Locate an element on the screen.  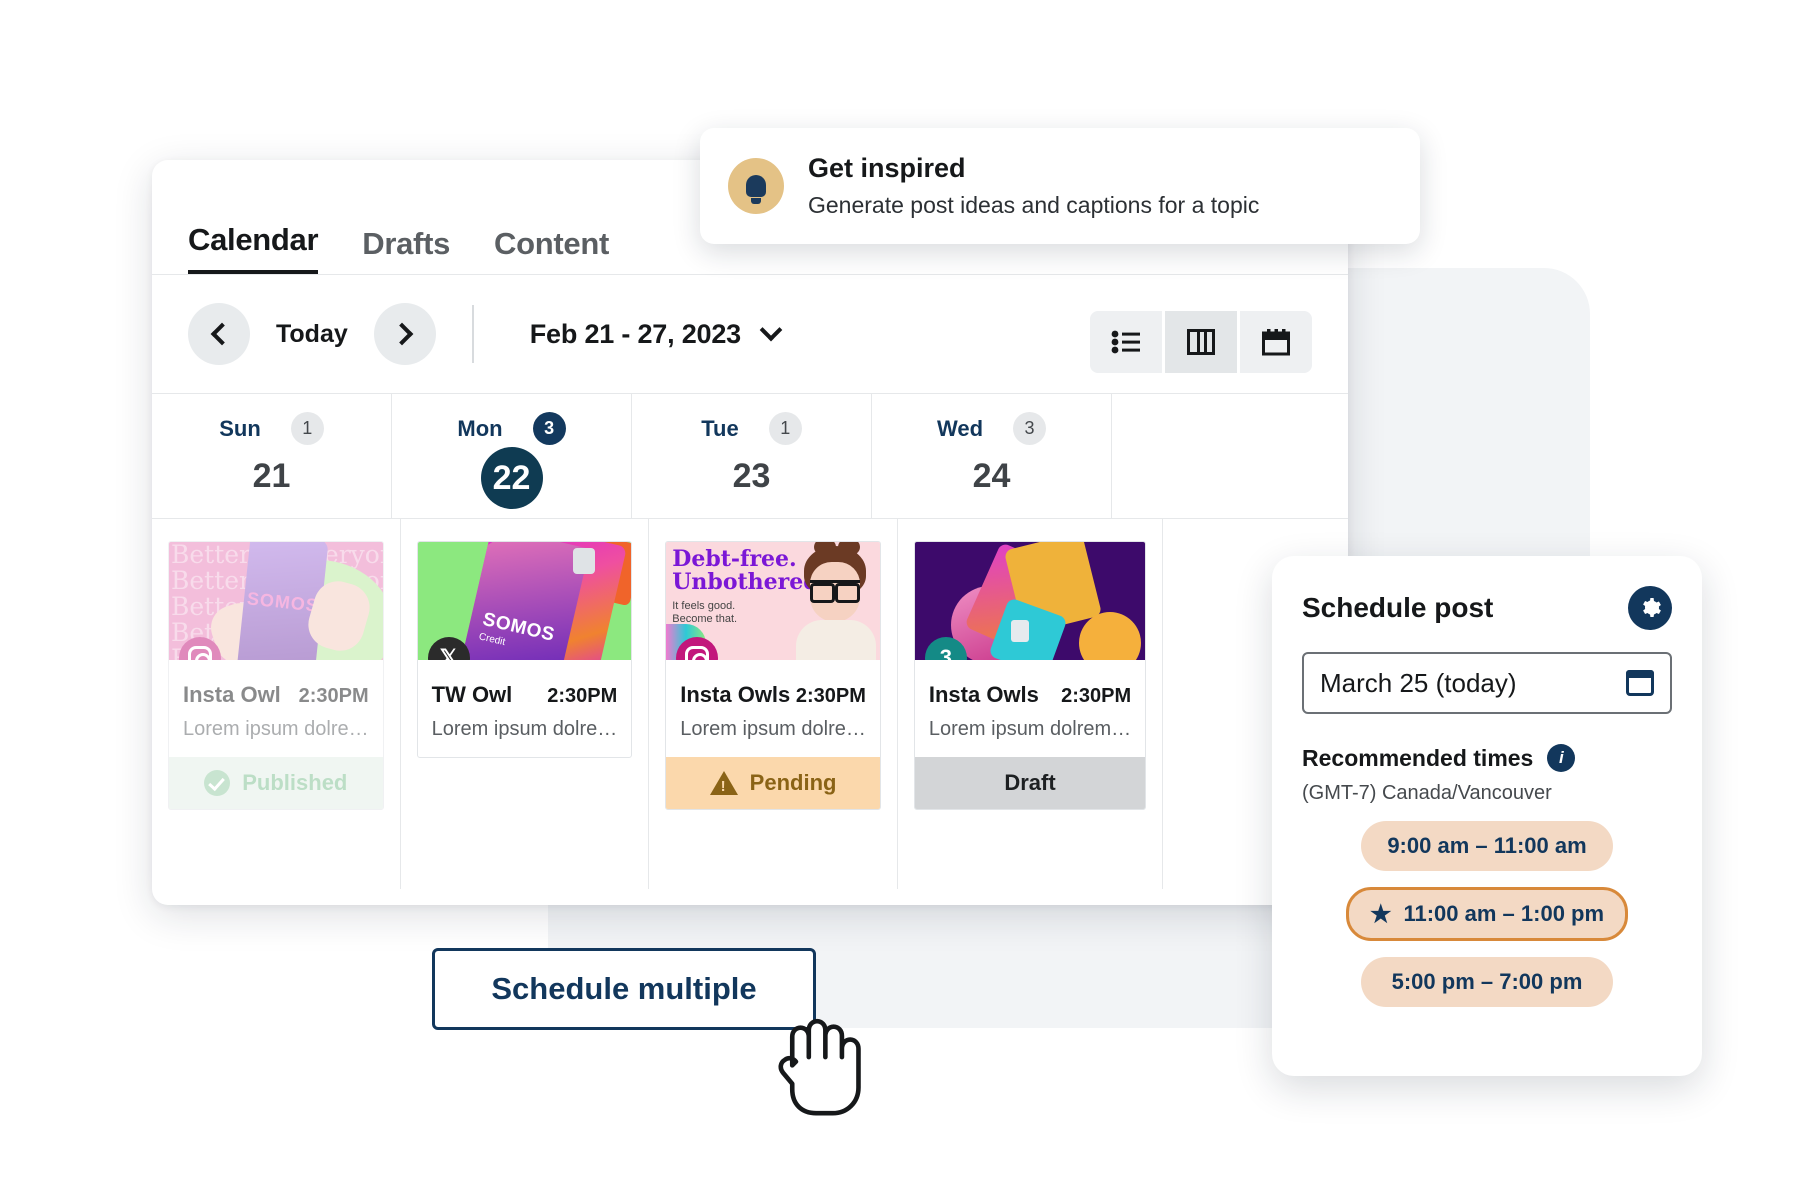
chevron-right-icon is located at coordinates (402, 334).